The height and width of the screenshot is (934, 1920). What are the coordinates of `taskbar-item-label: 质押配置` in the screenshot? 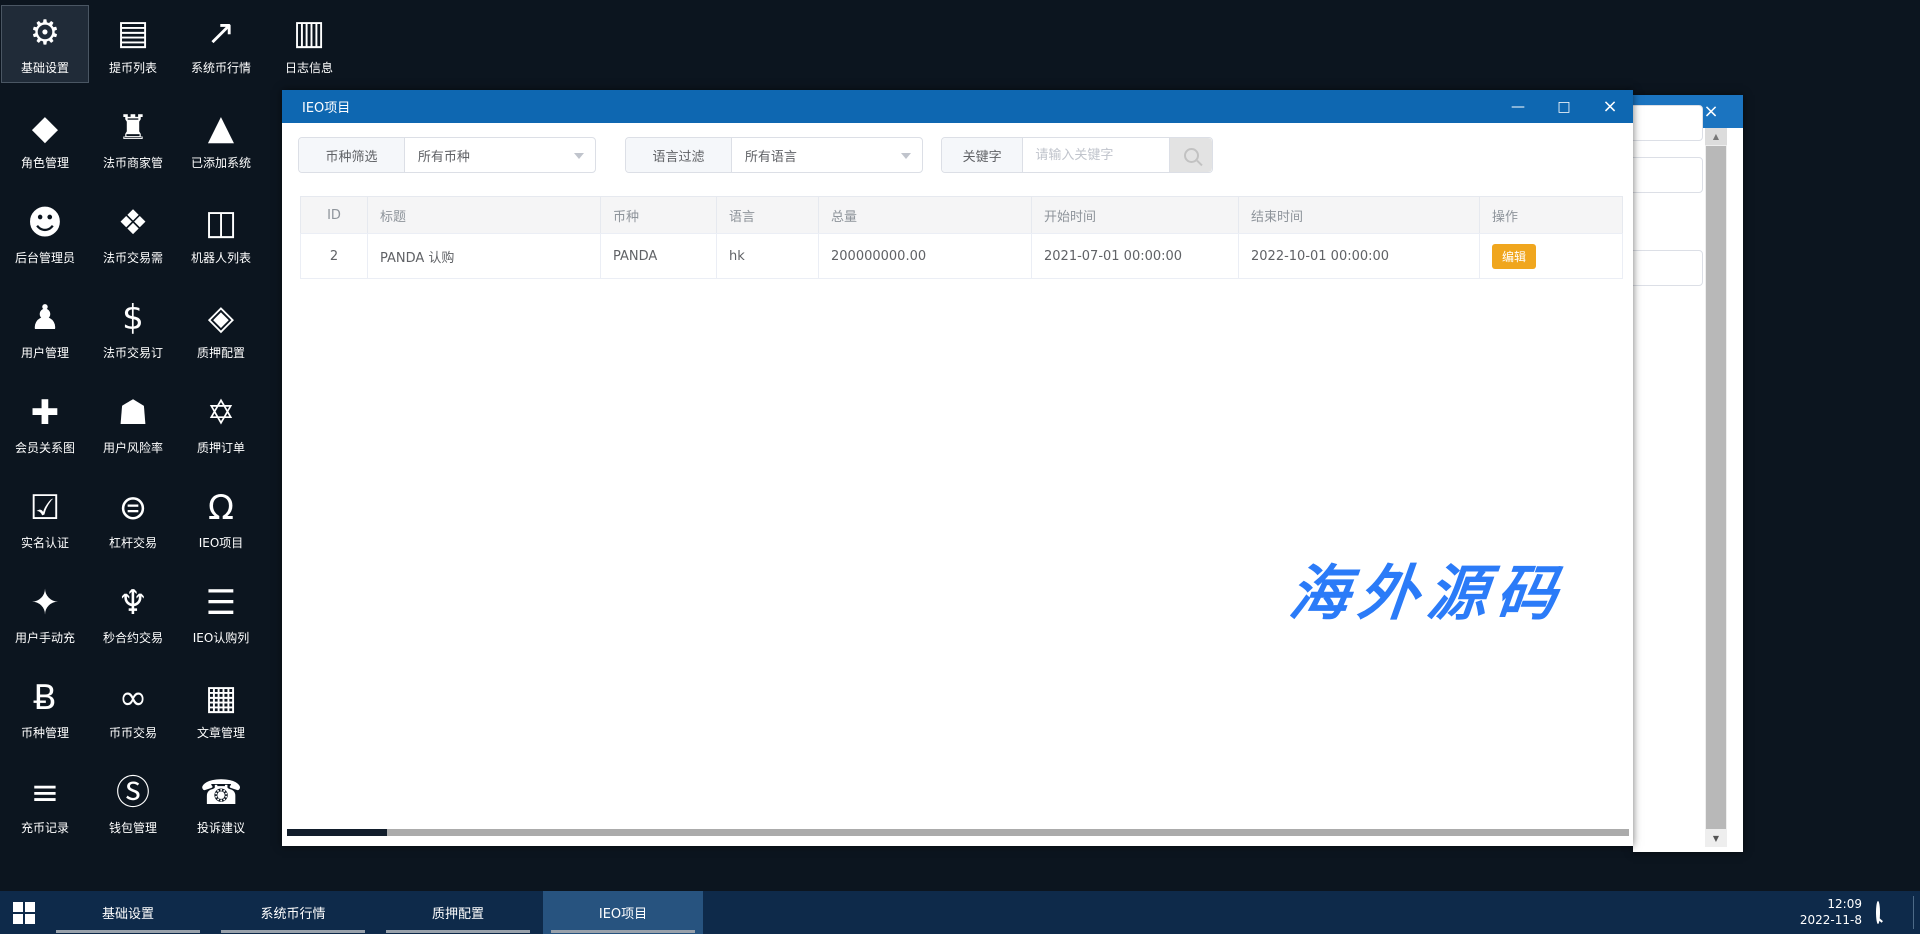 It's located at (457, 914).